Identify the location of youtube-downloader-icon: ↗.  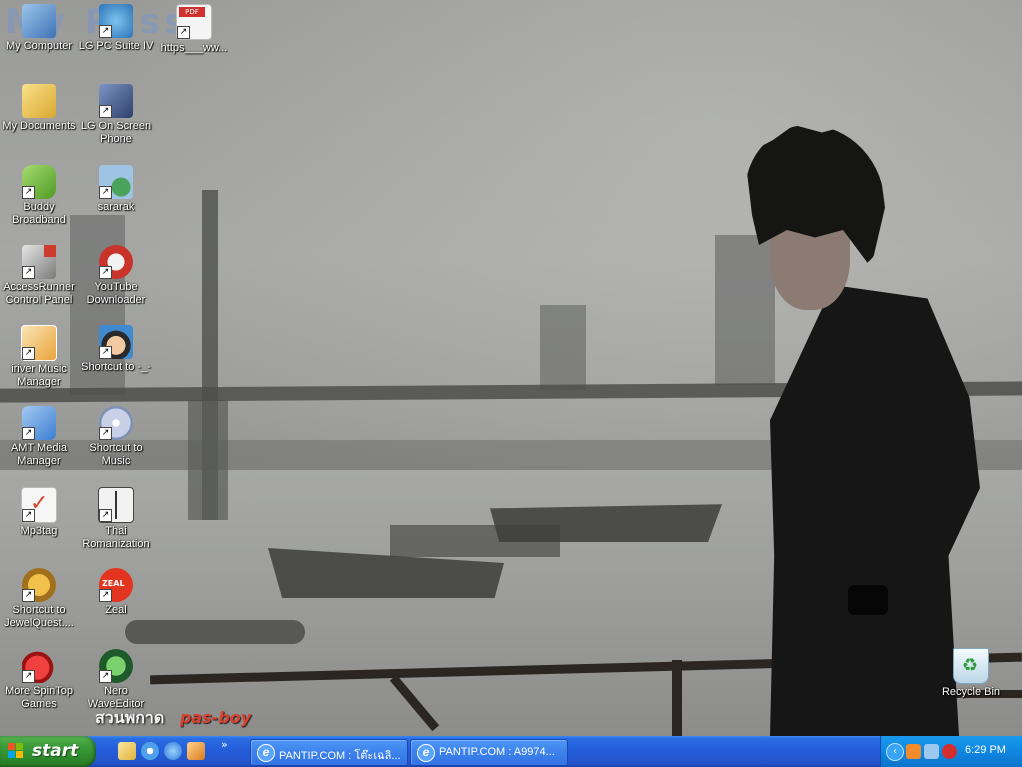
(116, 262).